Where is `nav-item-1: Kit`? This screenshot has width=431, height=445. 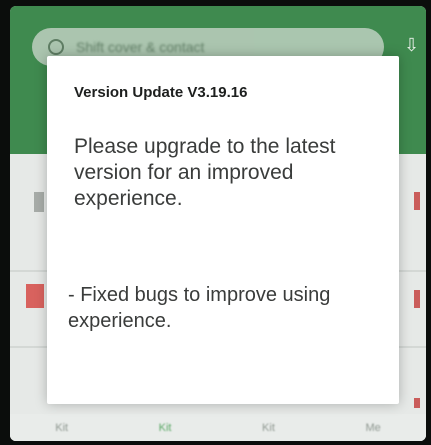
nav-item-1: Kit is located at coordinates (61, 428).